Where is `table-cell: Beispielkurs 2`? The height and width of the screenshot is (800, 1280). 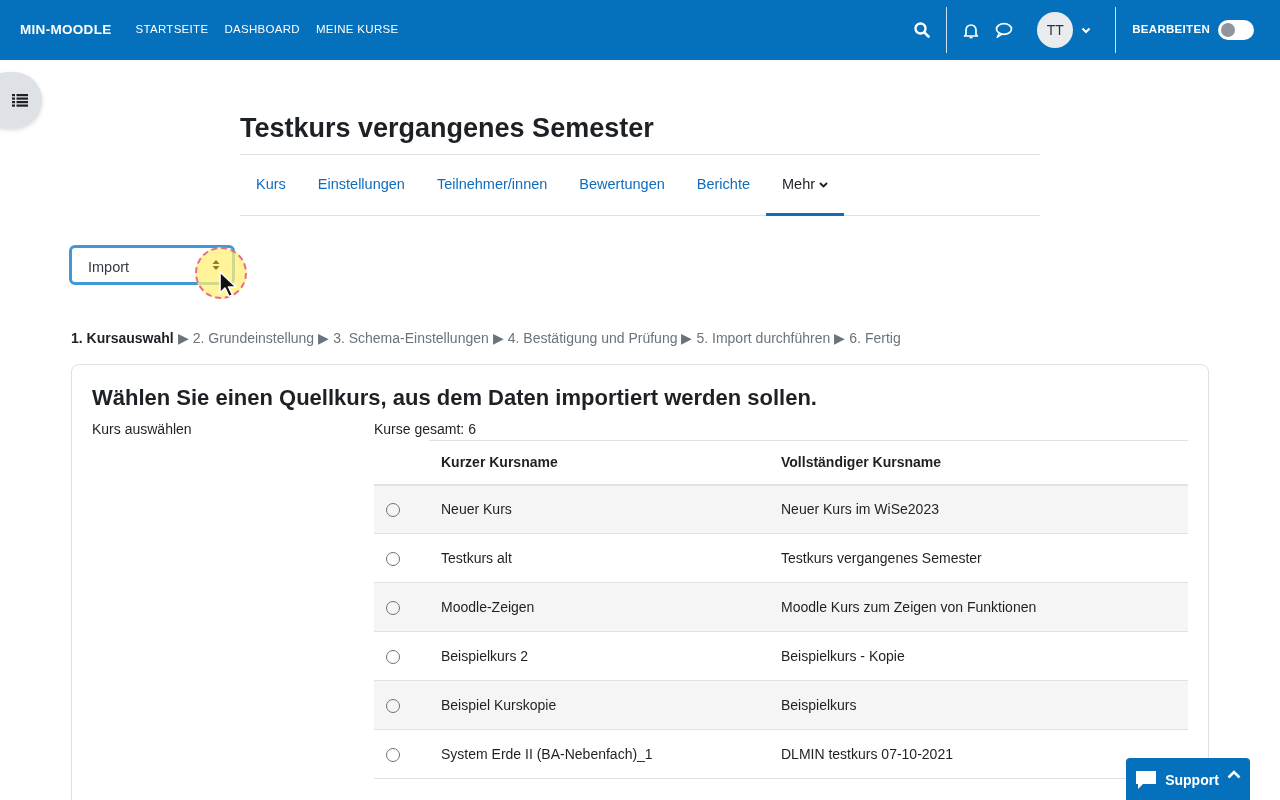 table-cell: Beispielkurs 2 is located at coordinates (599, 656).